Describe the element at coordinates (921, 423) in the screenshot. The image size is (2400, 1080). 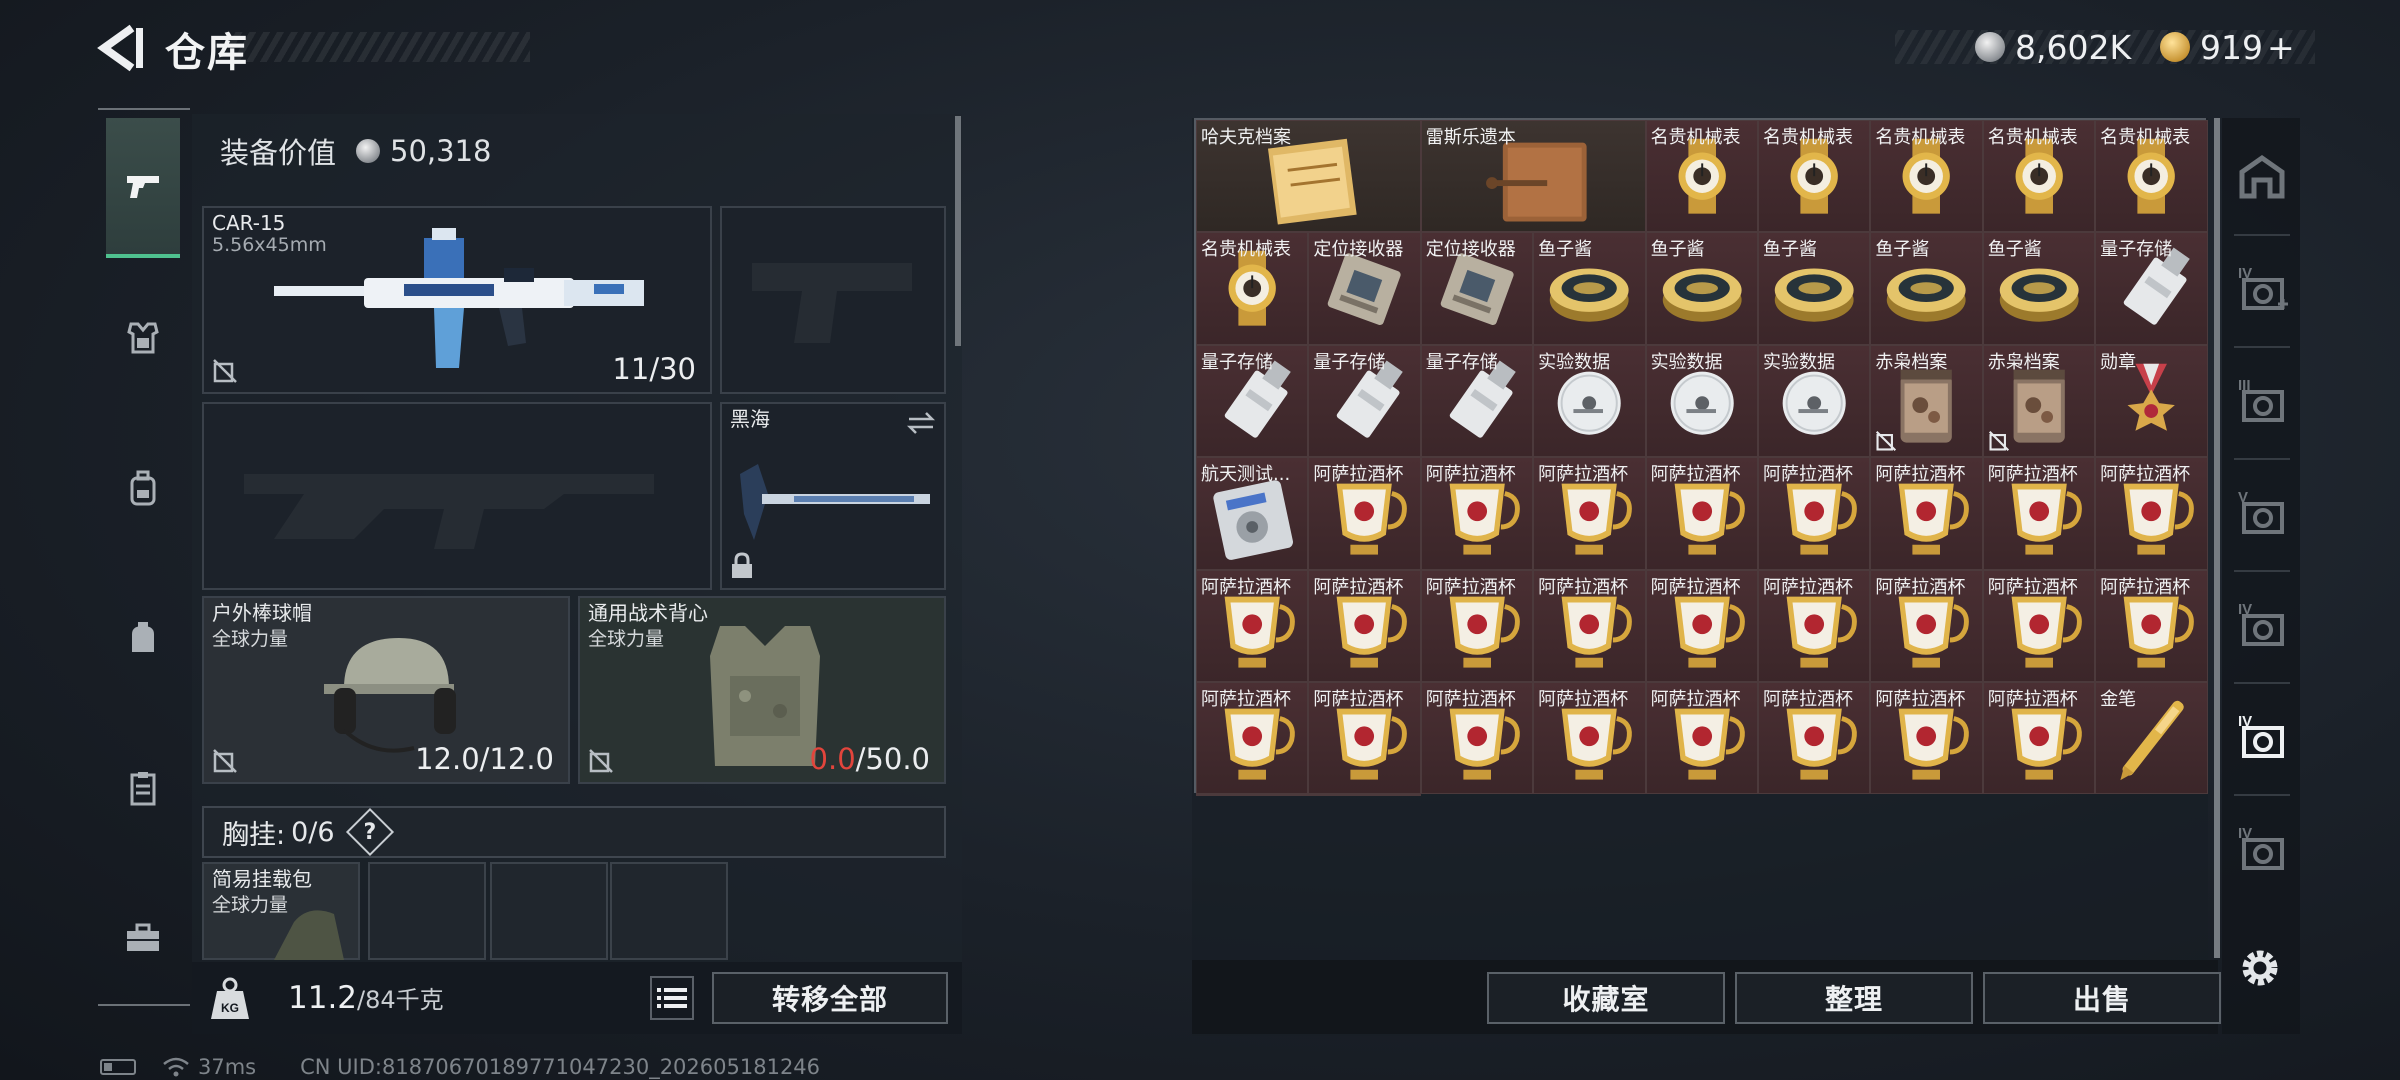
I see `swap-icon` at that location.